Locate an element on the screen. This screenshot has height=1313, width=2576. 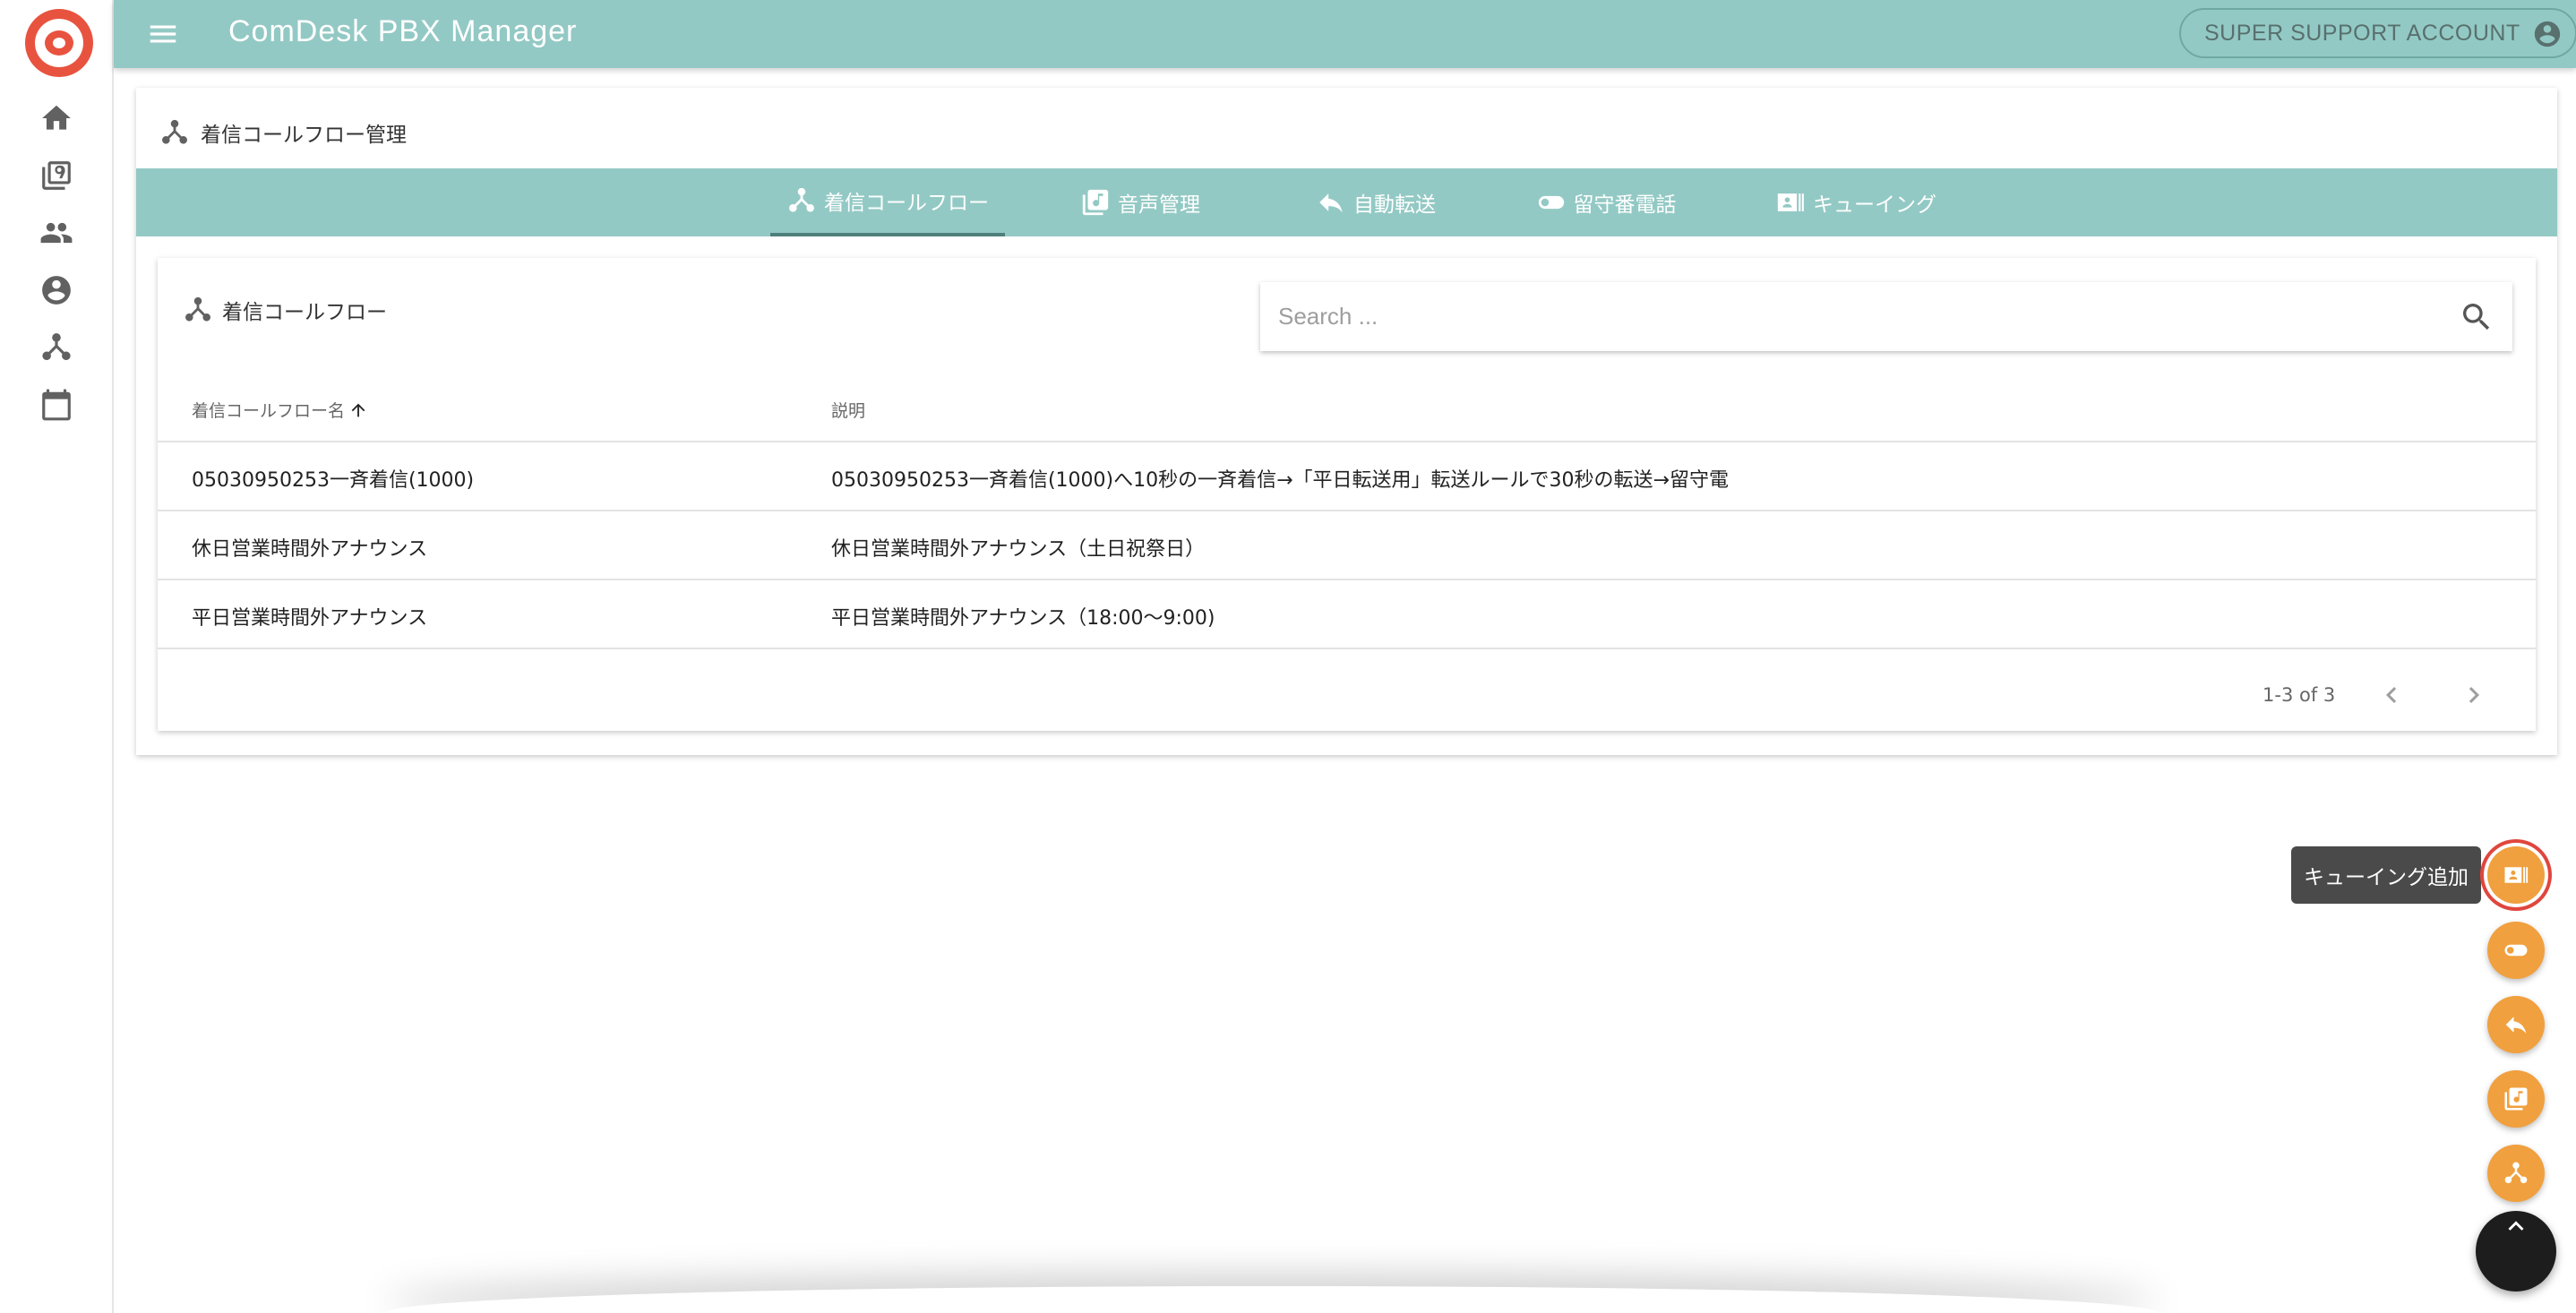
avatar is located at coordinates (2547, 34).